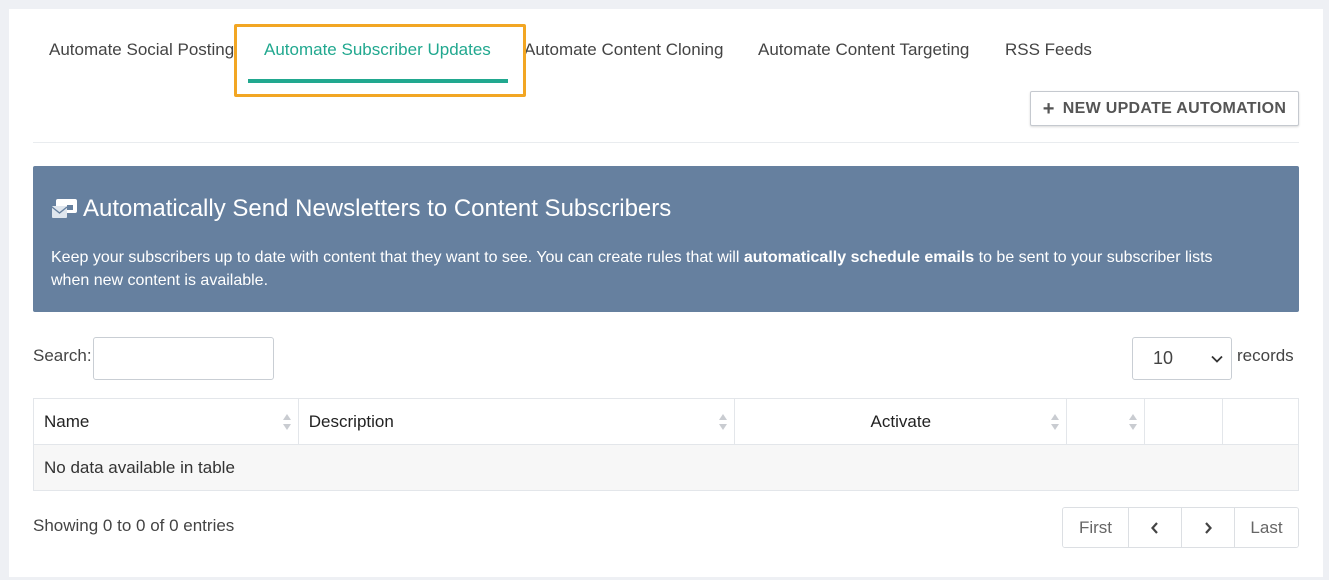 The width and height of the screenshot is (1329, 580). I want to click on pagination: First Last, so click(1180, 527).